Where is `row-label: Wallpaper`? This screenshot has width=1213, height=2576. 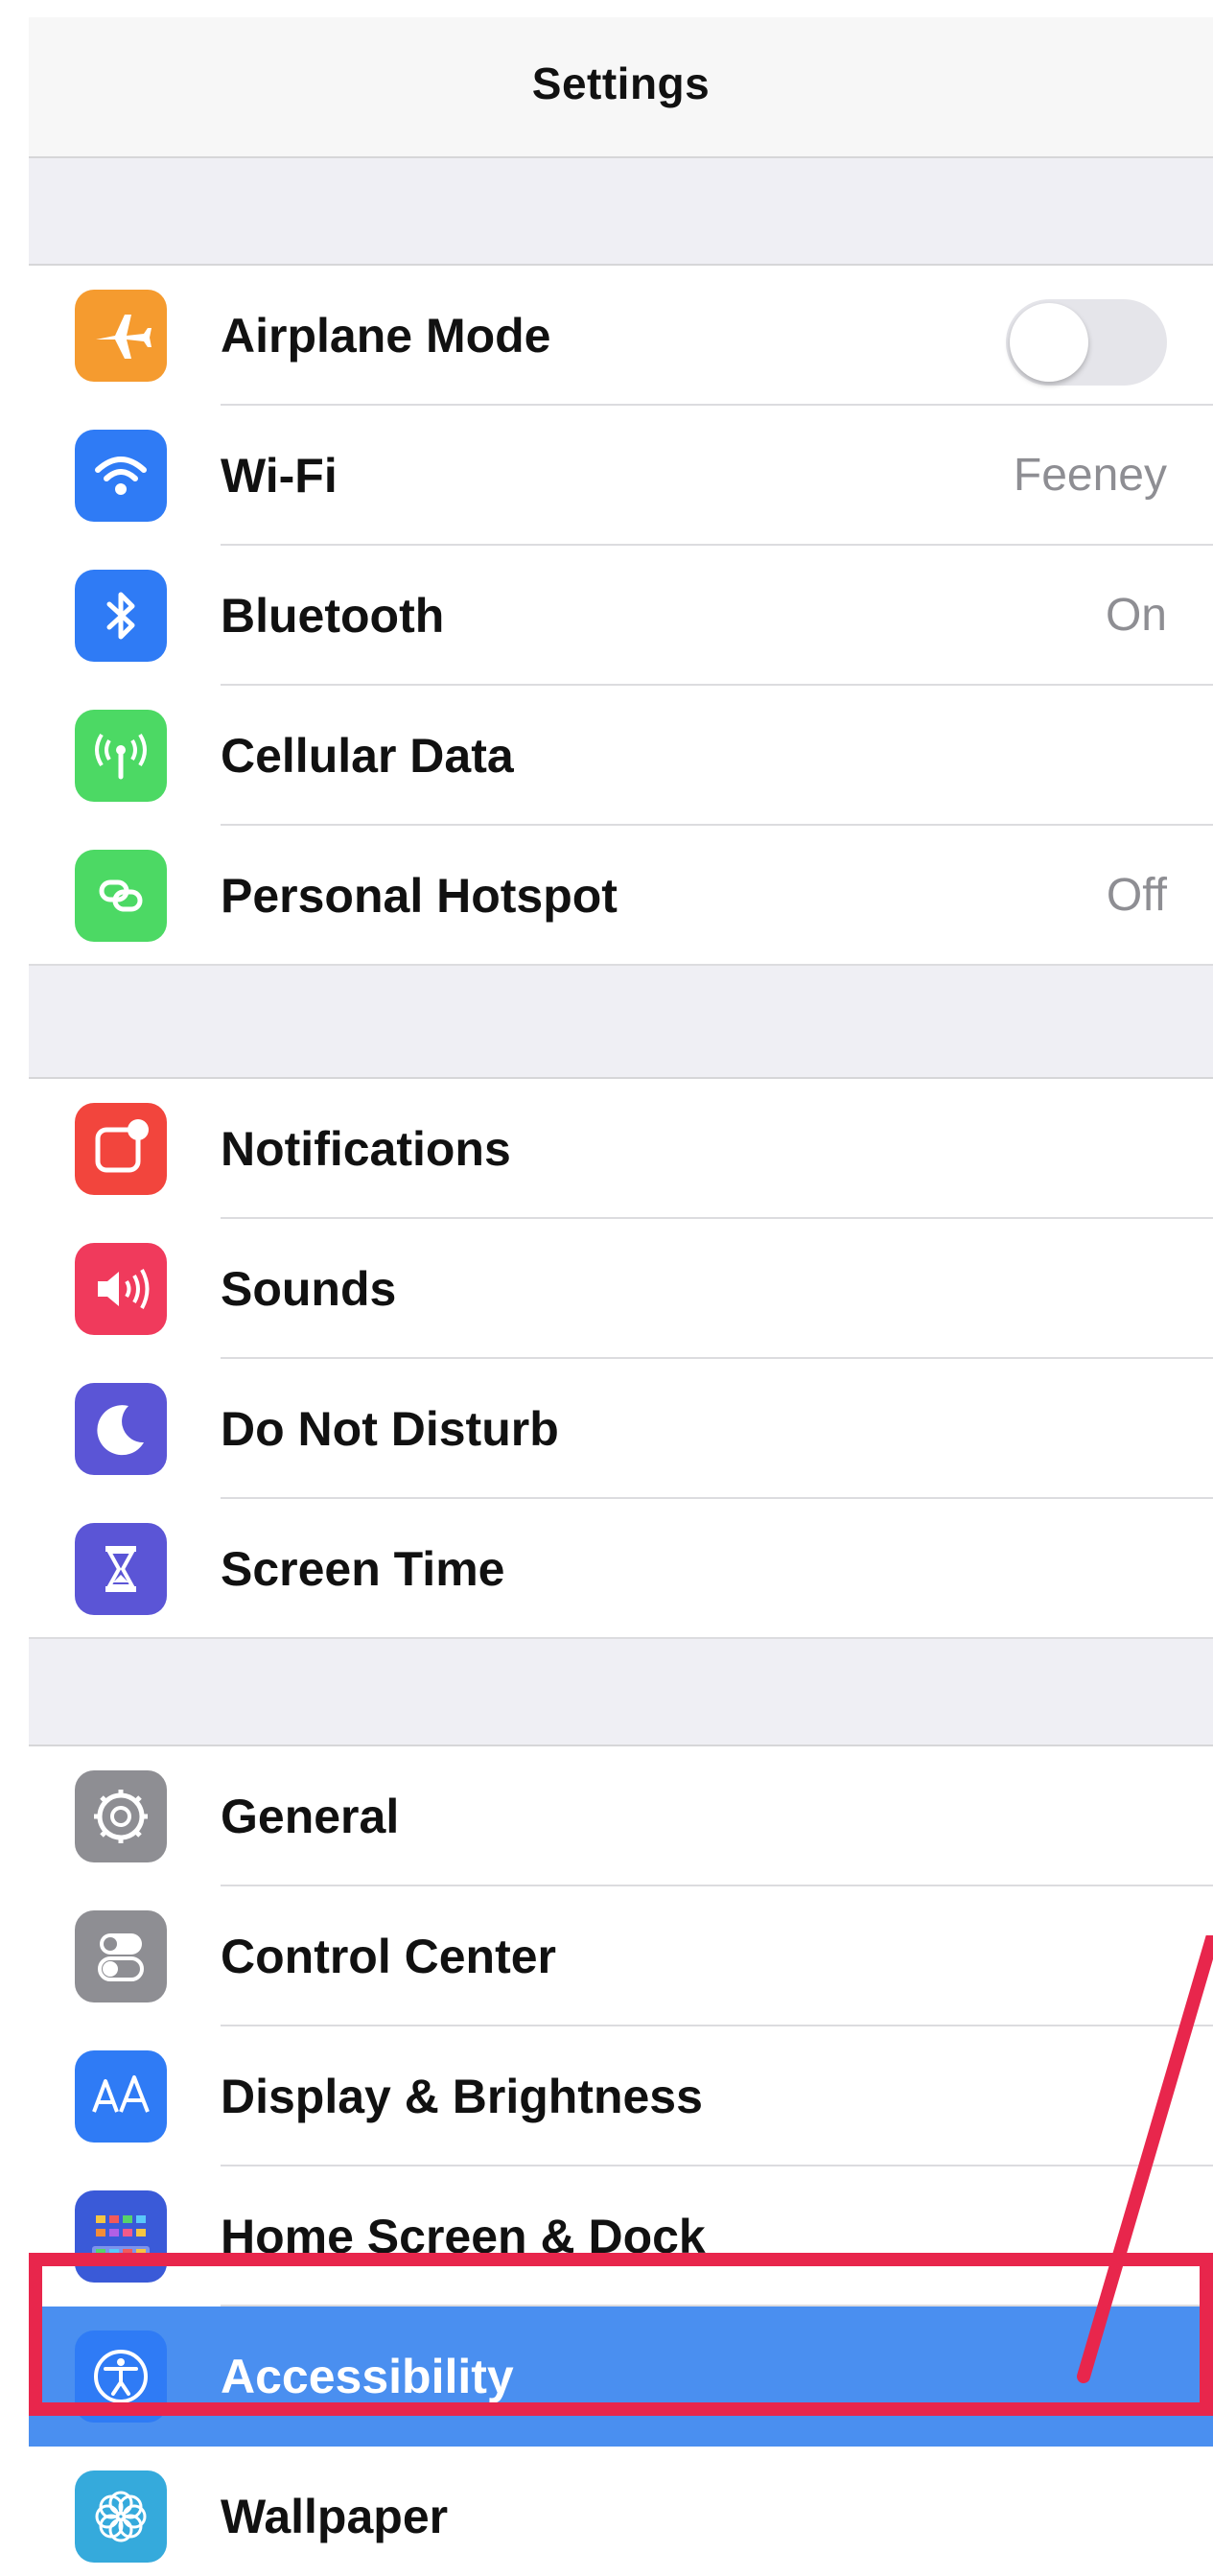 row-label: Wallpaper is located at coordinates (335, 2516).